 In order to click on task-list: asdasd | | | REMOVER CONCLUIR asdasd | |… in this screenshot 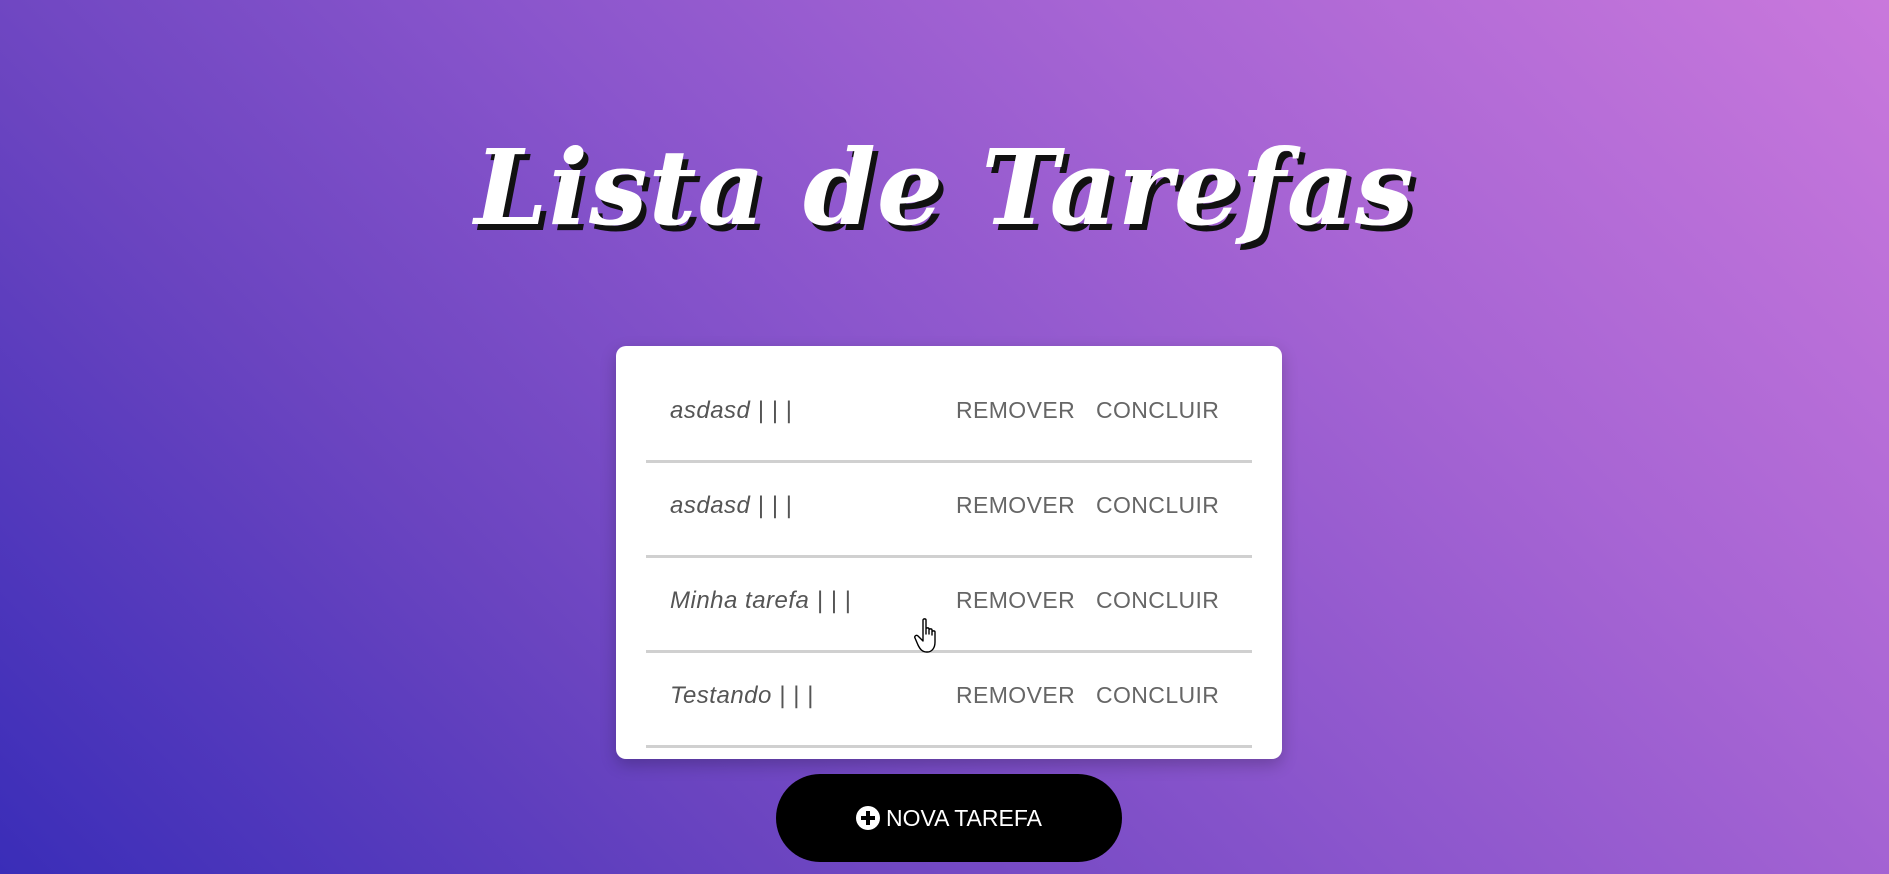, I will do `click(949, 560)`.